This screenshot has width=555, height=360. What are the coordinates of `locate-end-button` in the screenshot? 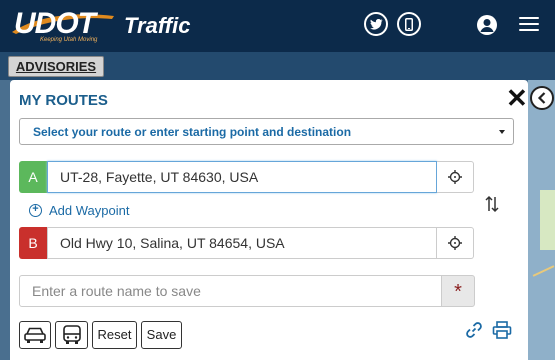 It's located at (455, 243).